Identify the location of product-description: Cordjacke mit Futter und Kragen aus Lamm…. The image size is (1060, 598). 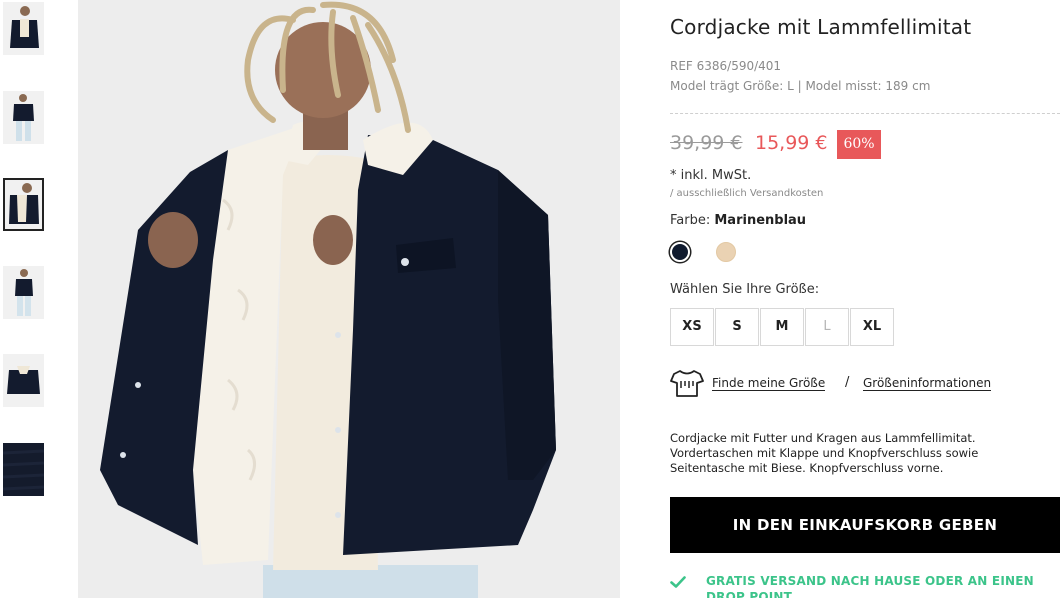
(824, 453).